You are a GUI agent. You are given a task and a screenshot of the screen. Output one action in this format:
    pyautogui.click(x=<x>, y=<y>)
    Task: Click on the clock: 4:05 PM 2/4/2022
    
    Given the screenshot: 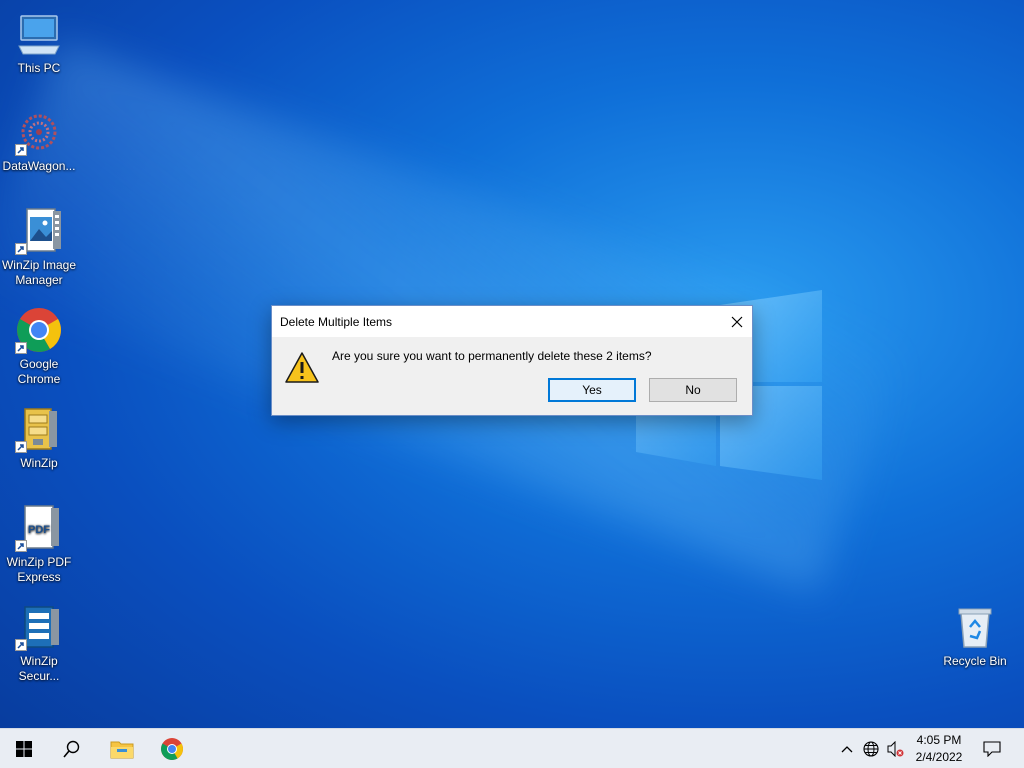 What is the action you would take?
    pyautogui.click(x=939, y=749)
    